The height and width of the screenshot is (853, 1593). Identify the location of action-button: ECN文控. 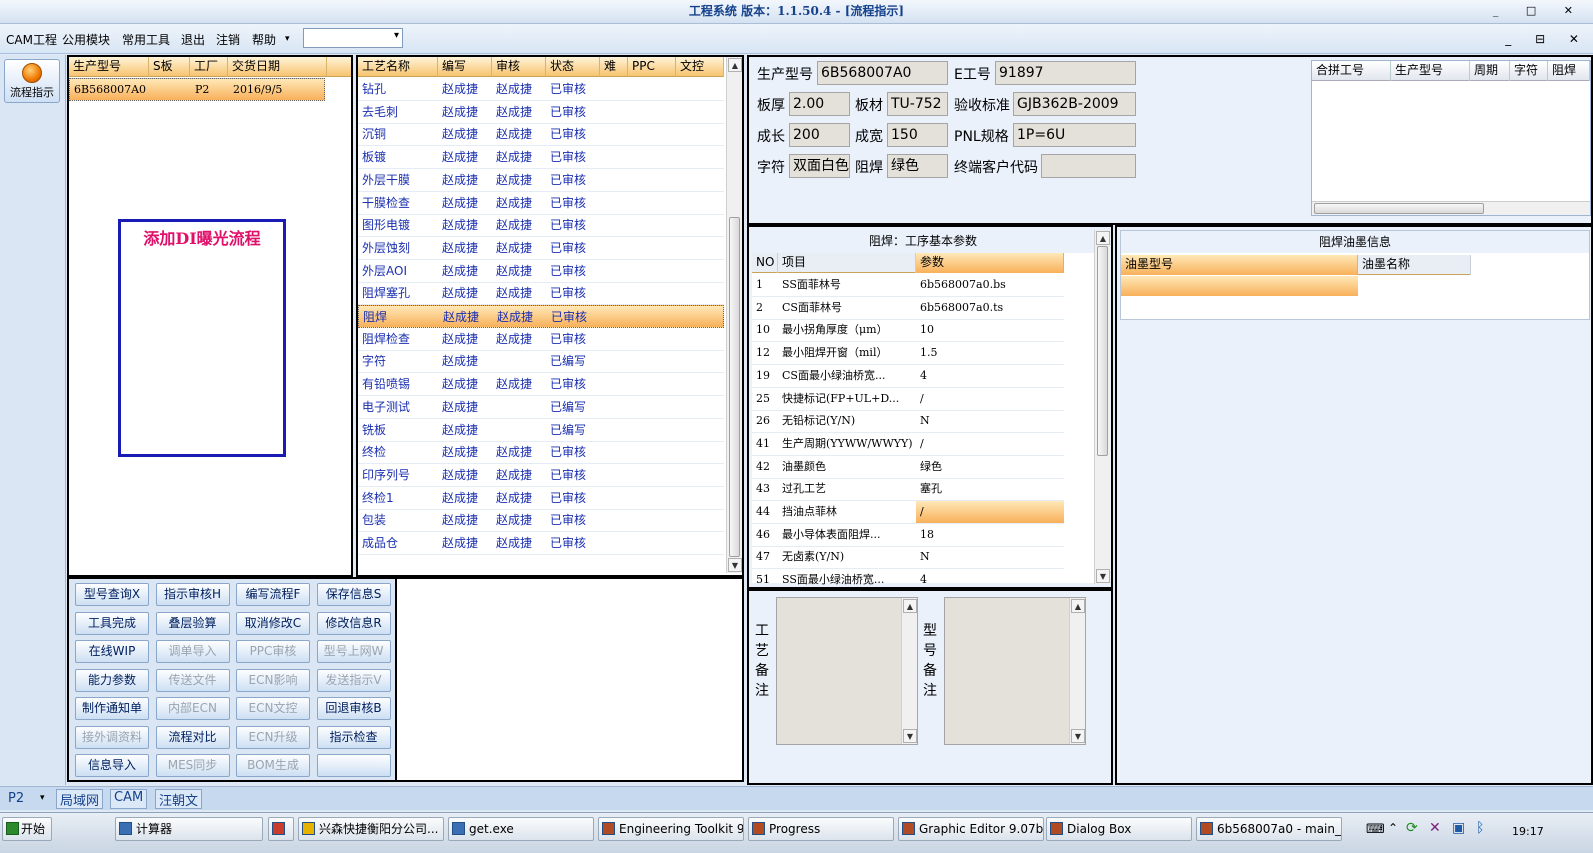
(273, 708).